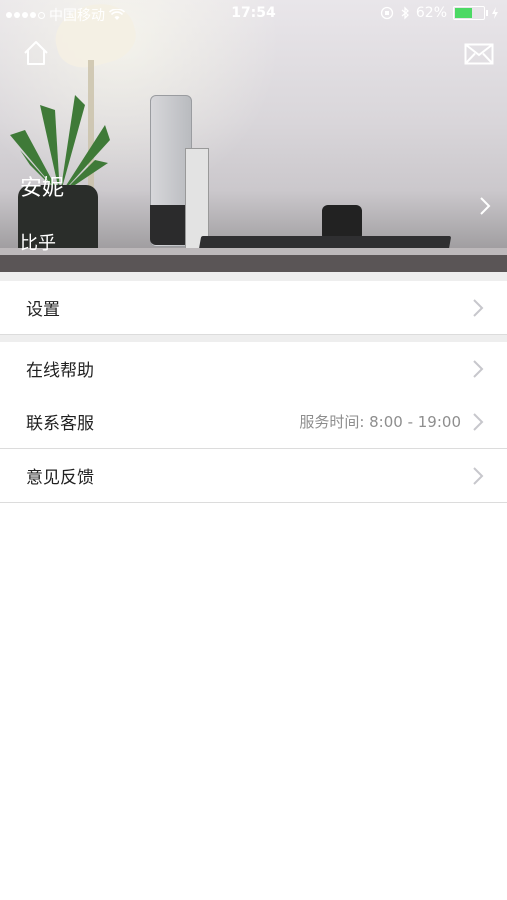 This screenshot has width=507, height=900. Describe the element at coordinates (36, 53) in the screenshot. I see `home-icon` at that location.